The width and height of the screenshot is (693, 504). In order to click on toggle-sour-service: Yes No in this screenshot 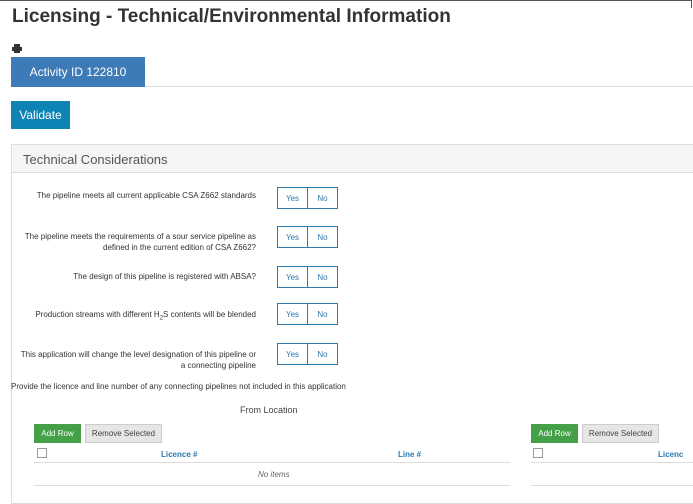, I will do `click(307, 237)`.